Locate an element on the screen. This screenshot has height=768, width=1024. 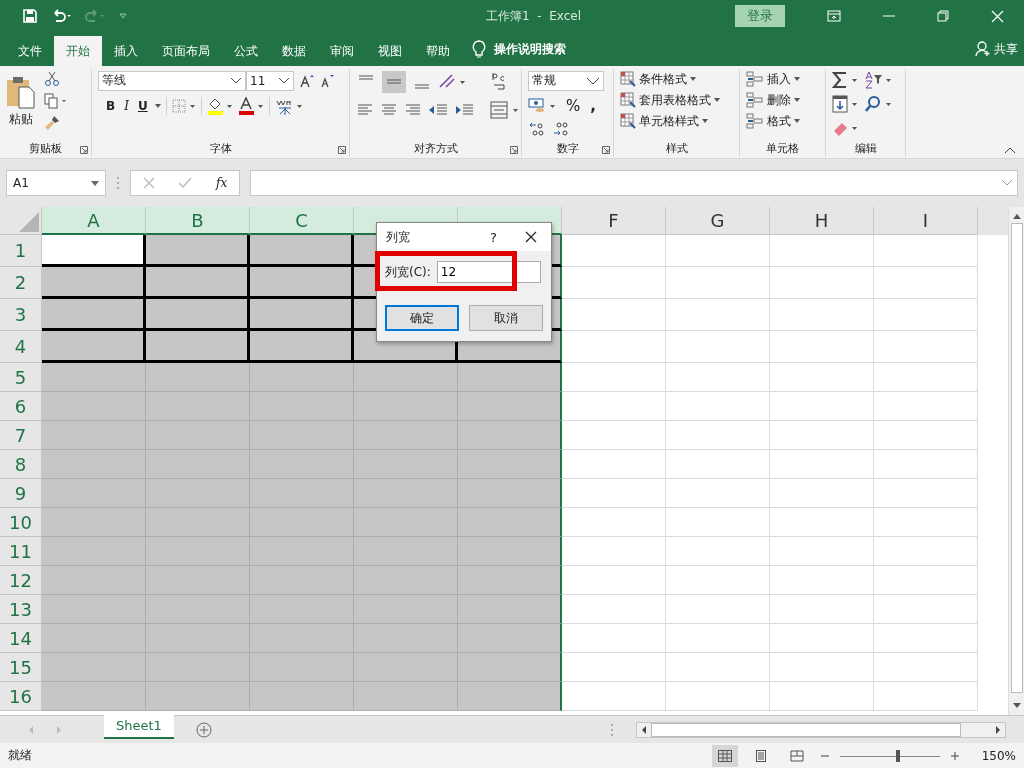
ribbon-tab: 视图 is located at coordinates (390, 50).